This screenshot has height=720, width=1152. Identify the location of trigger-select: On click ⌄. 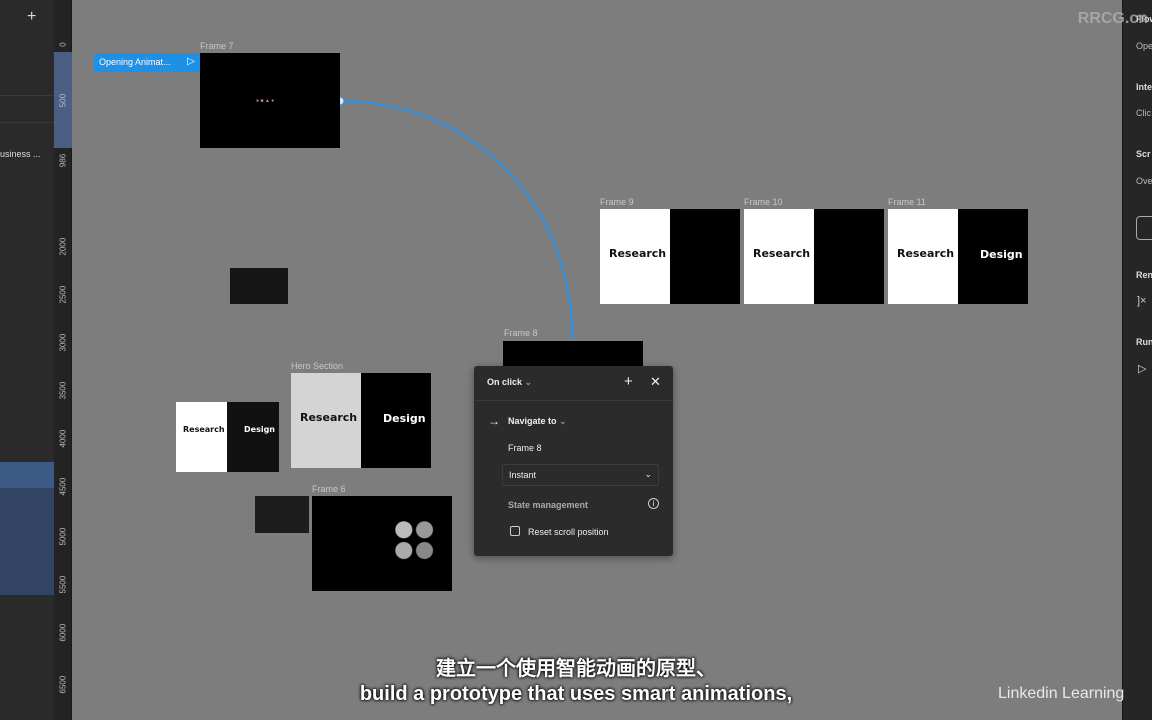
(509, 382).